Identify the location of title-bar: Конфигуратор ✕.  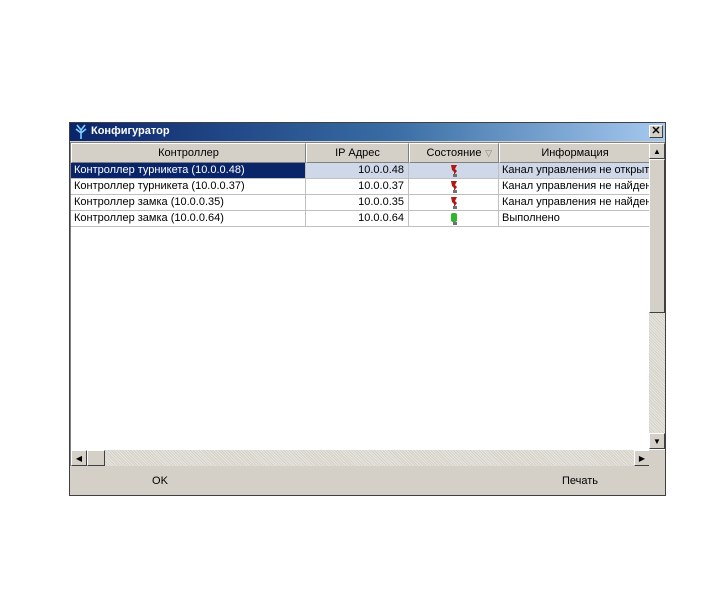
(367, 132).